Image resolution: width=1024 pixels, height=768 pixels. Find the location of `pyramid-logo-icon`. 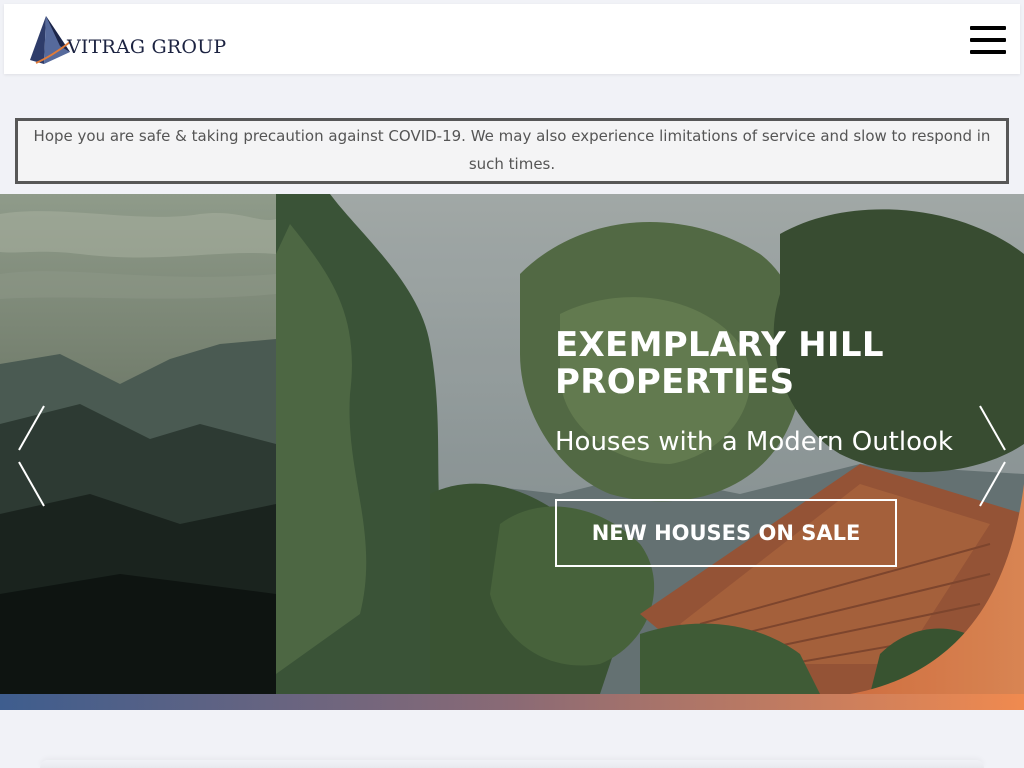

pyramid-logo-icon is located at coordinates (50, 40).